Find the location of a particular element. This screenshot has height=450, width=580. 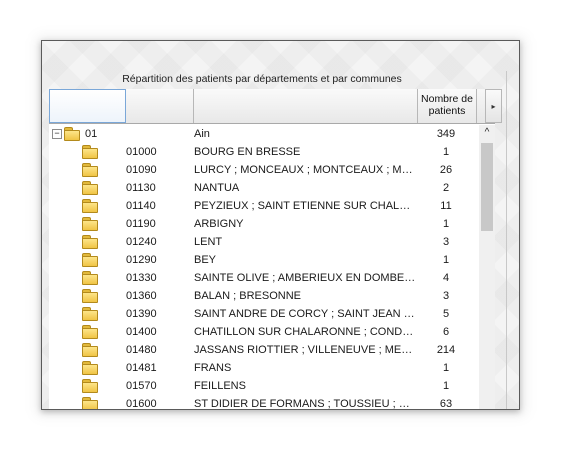

commune-names: BEY is located at coordinates (205, 260).